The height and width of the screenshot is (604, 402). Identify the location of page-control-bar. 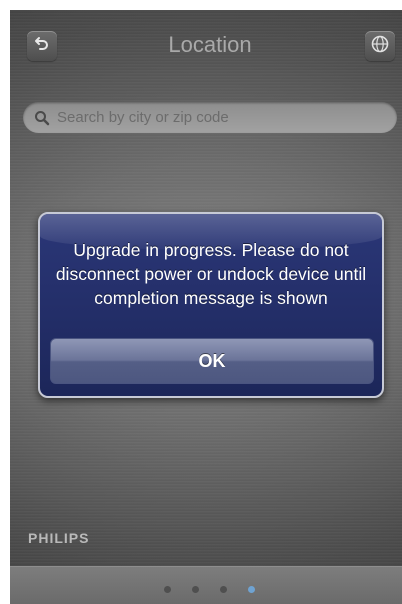
(206, 585).